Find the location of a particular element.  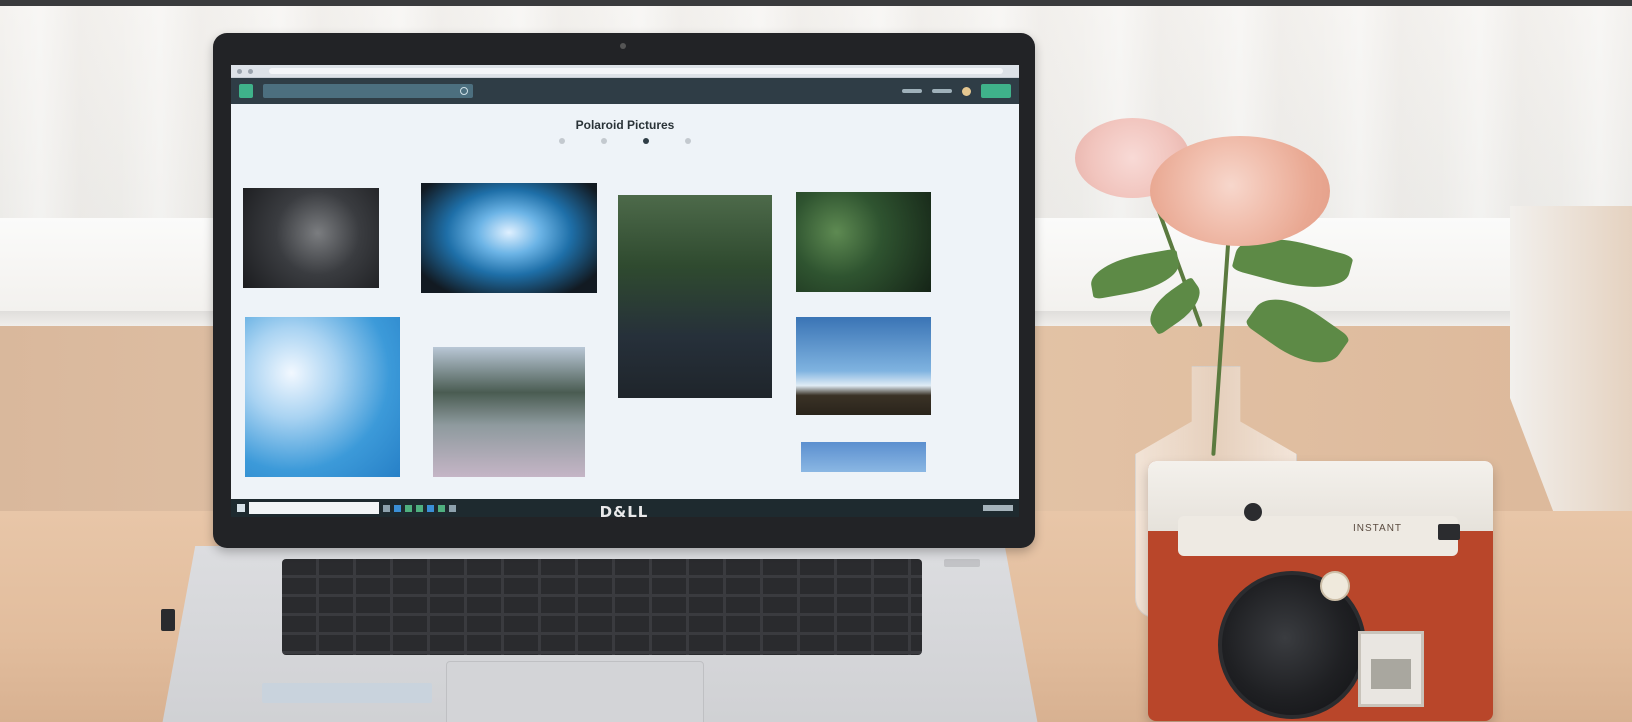

webcam is located at coordinates (623, 46).